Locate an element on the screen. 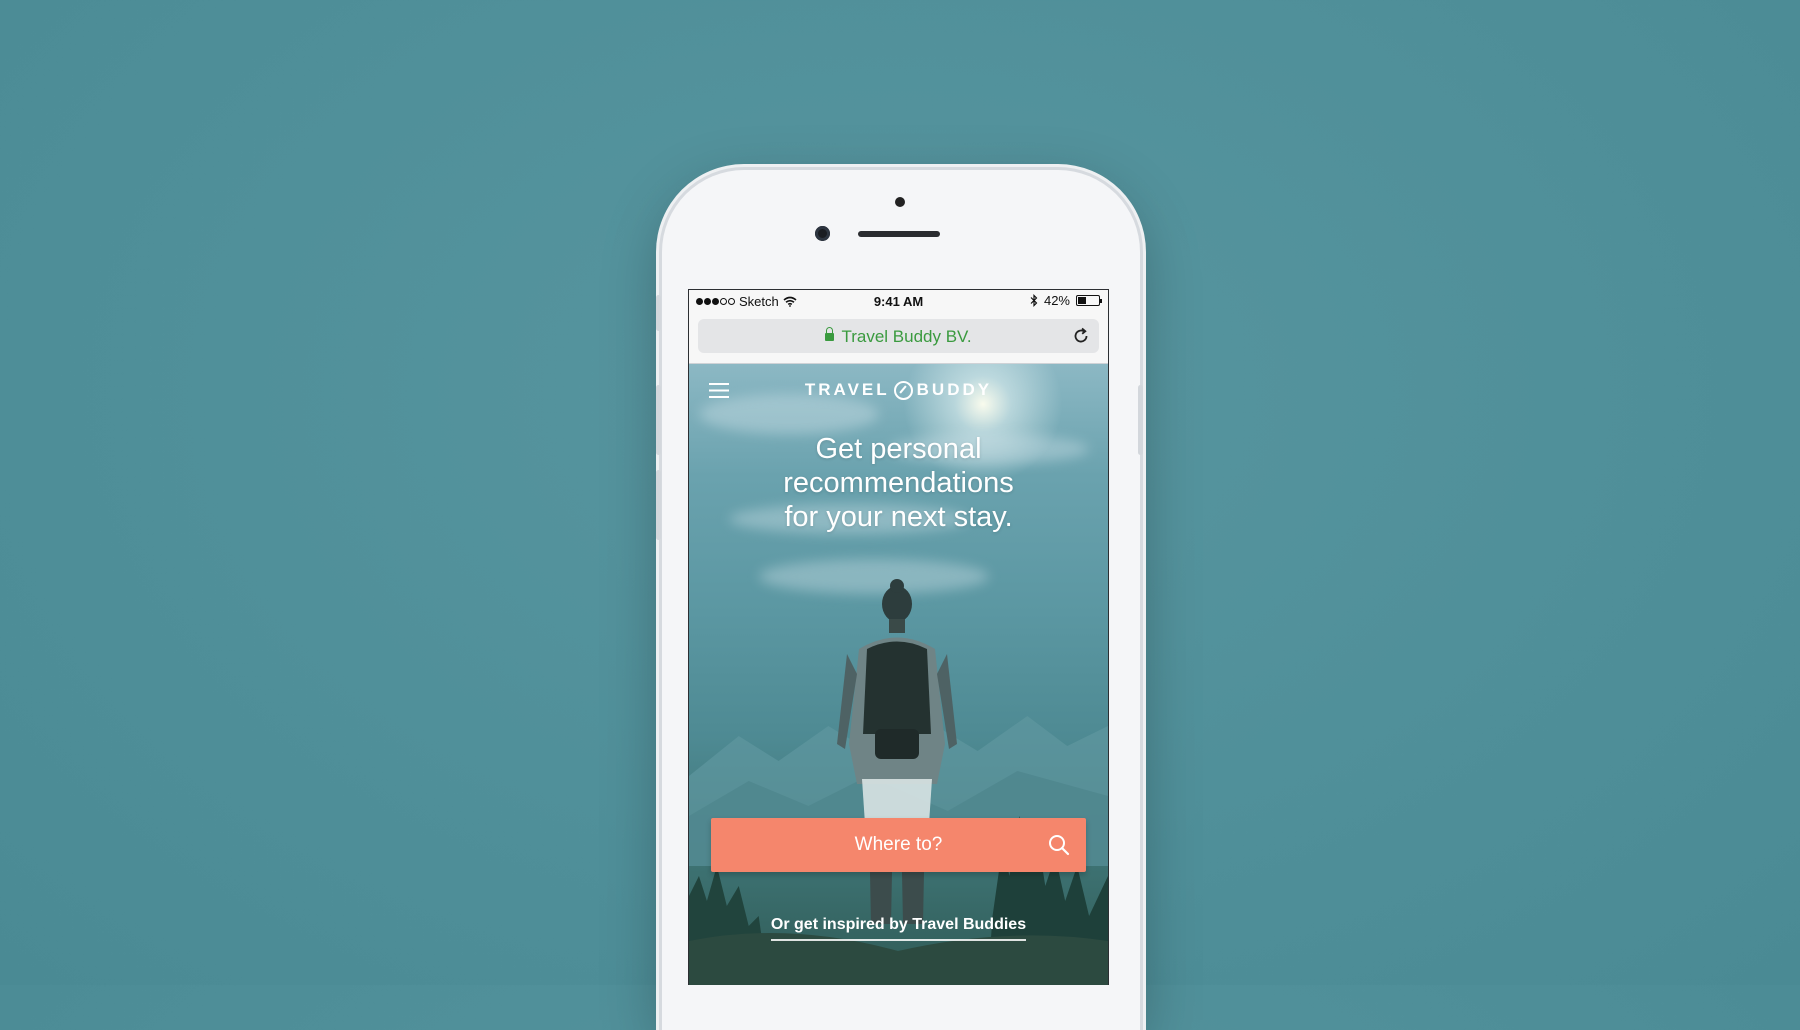 This screenshot has height=1030, width=1800. headline-line: for your next stay. is located at coordinates (898, 517).